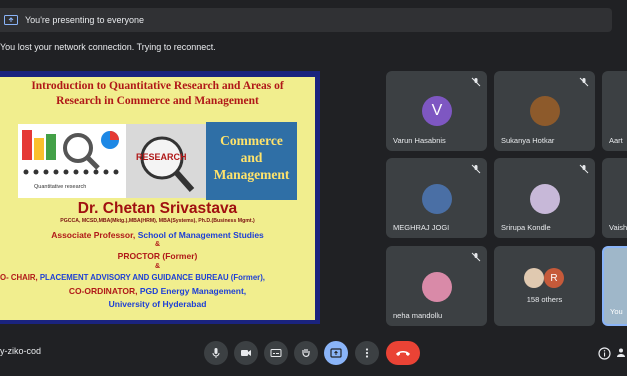 This screenshot has height=376, width=627. Describe the element at coordinates (544, 299) in the screenshot. I see `others-count: 158 others` at that location.